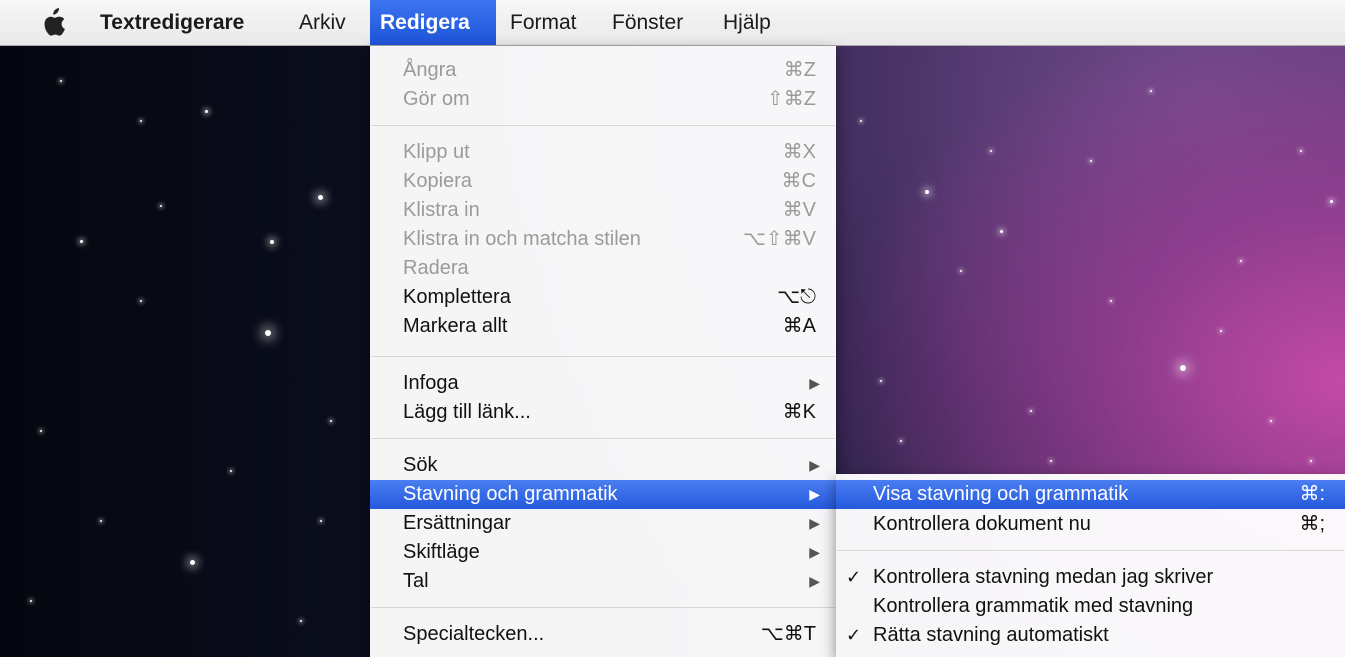 This screenshot has height=657, width=1345. I want to click on menu-item-label: Klistra in och matcha stilen, so click(522, 239).